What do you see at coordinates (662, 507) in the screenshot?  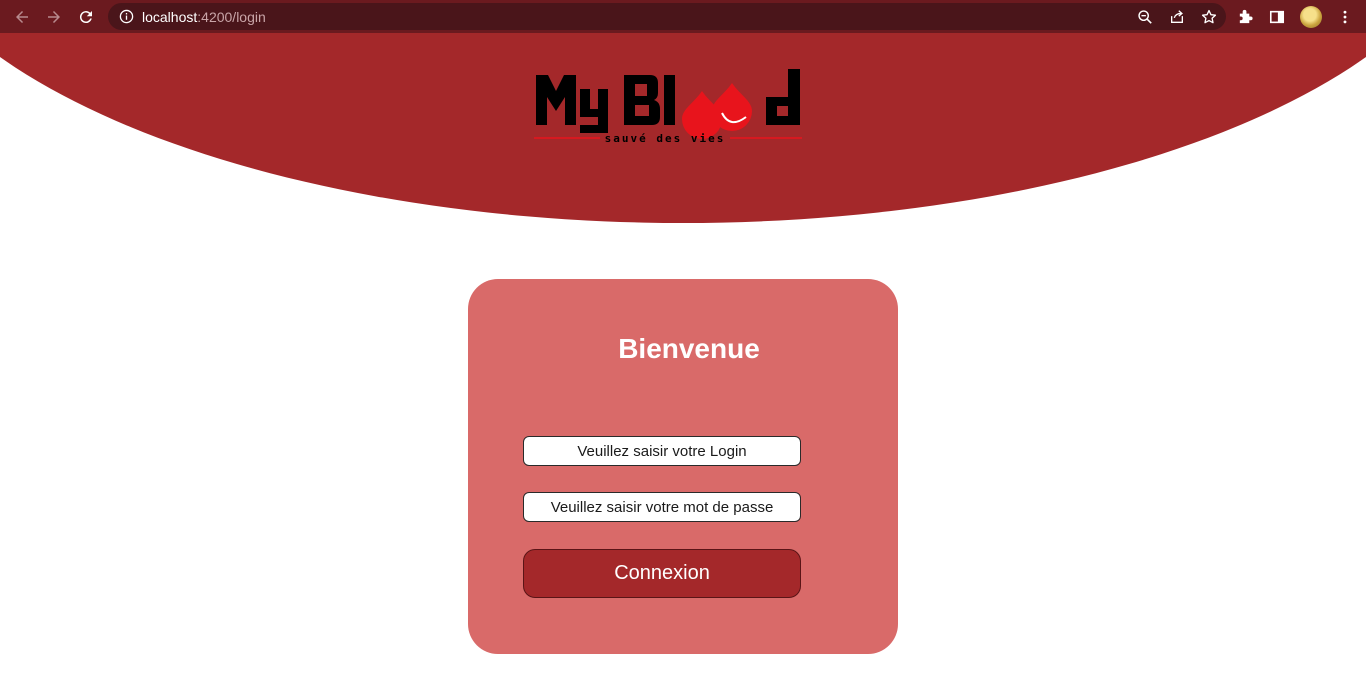 I see `password-input` at bounding box center [662, 507].